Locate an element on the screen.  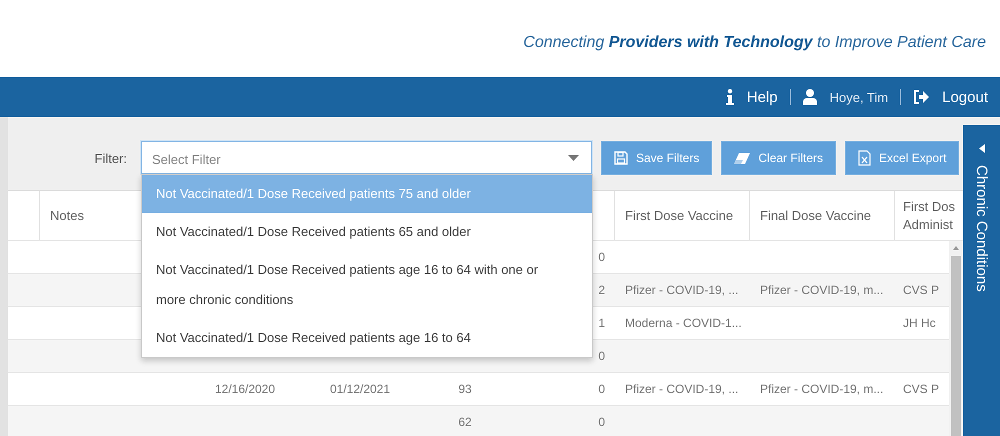
filter-label: Filter: is located at coordinates (110, 158).